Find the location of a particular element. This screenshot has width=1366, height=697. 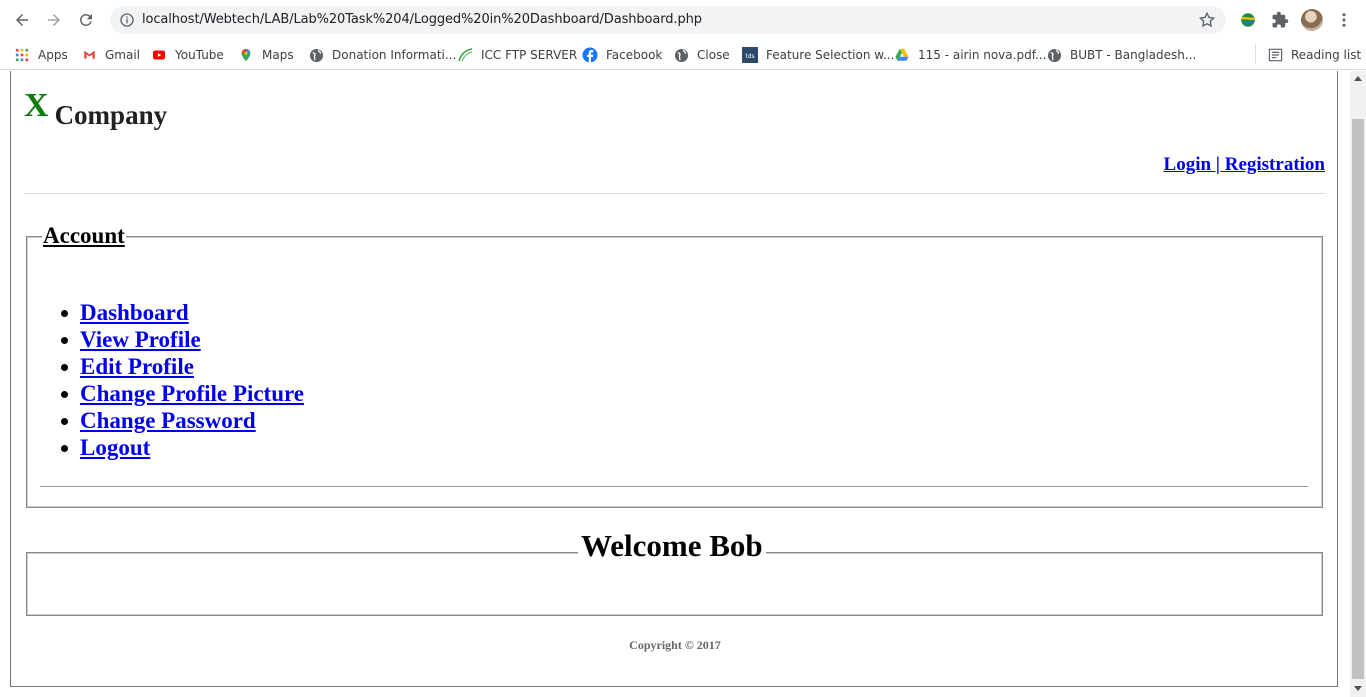

tds-icon: tds is located at coordinates (750, 55).